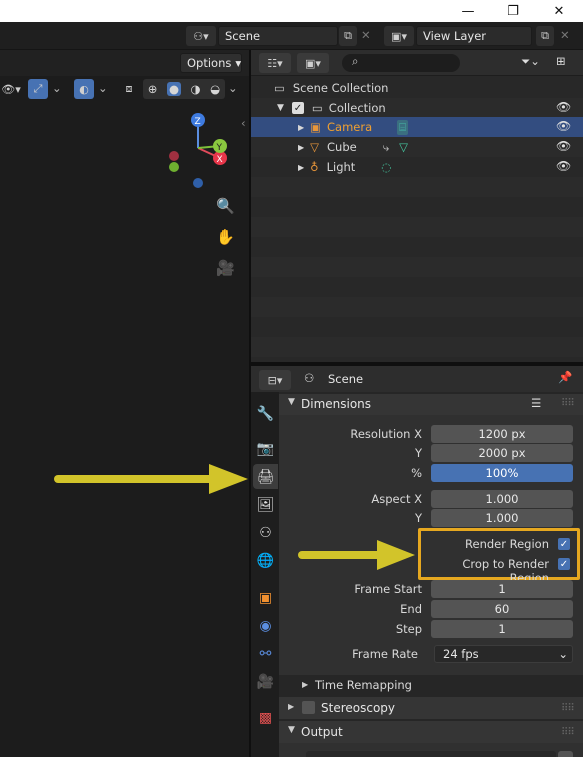 The image size is (583, 757). I want to click on view-layer-selector: View Layer, so click(474, 36).